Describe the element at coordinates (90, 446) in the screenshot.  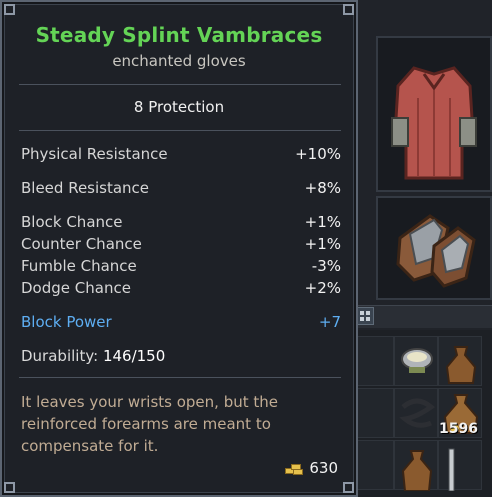
I see `flavor-line: compensate for it.` at that location.